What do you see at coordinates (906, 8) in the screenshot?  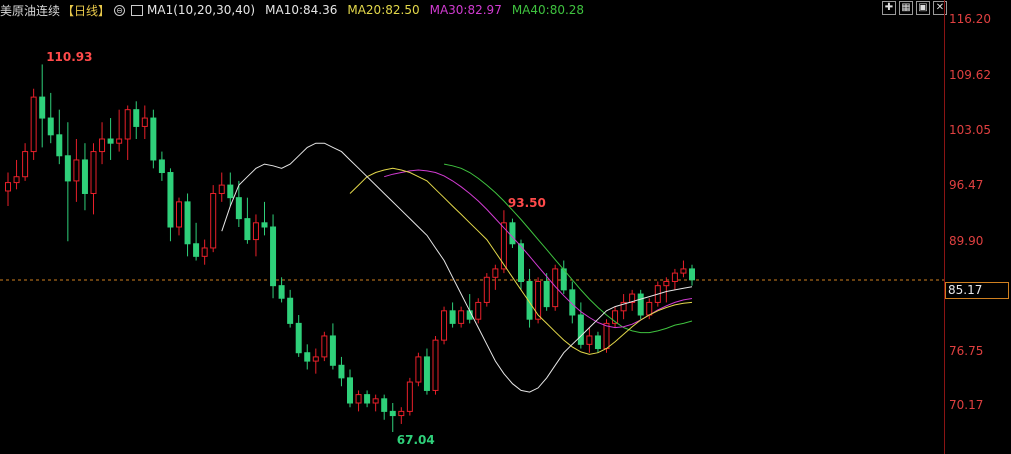 I see `grid-icon: ▦` at bounding box center [906, 8].